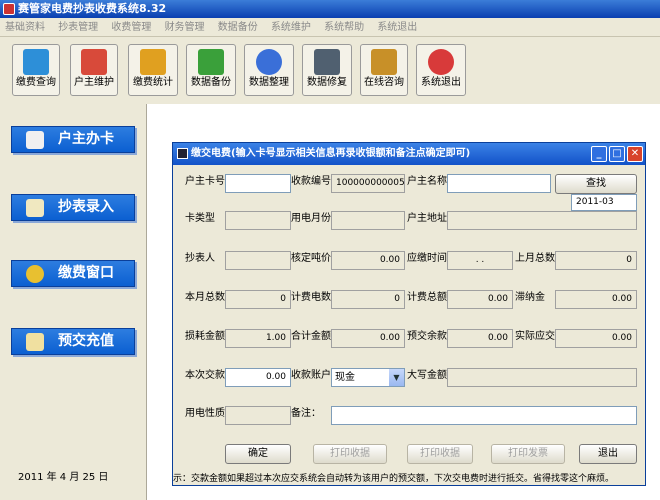 This screenshot has height=500, width=660. I want to click on power-icon, so click(441, 62).